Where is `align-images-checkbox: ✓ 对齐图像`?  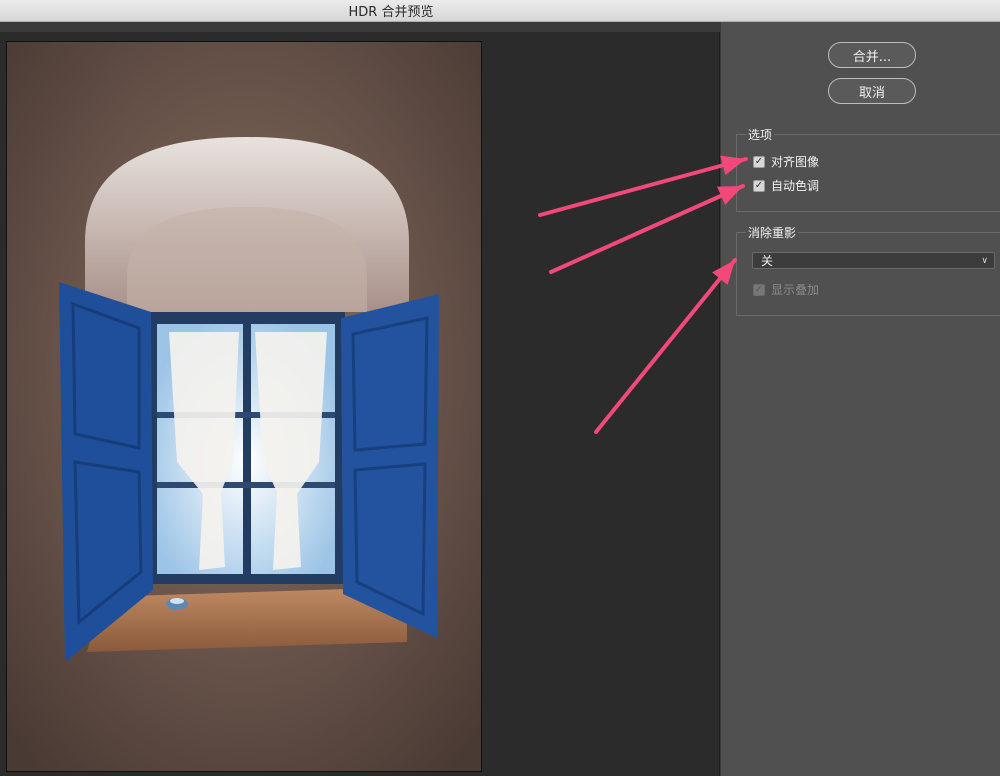
align-images-checkbox: ✓ 对齐图像 is located at coordinates (786, 161).